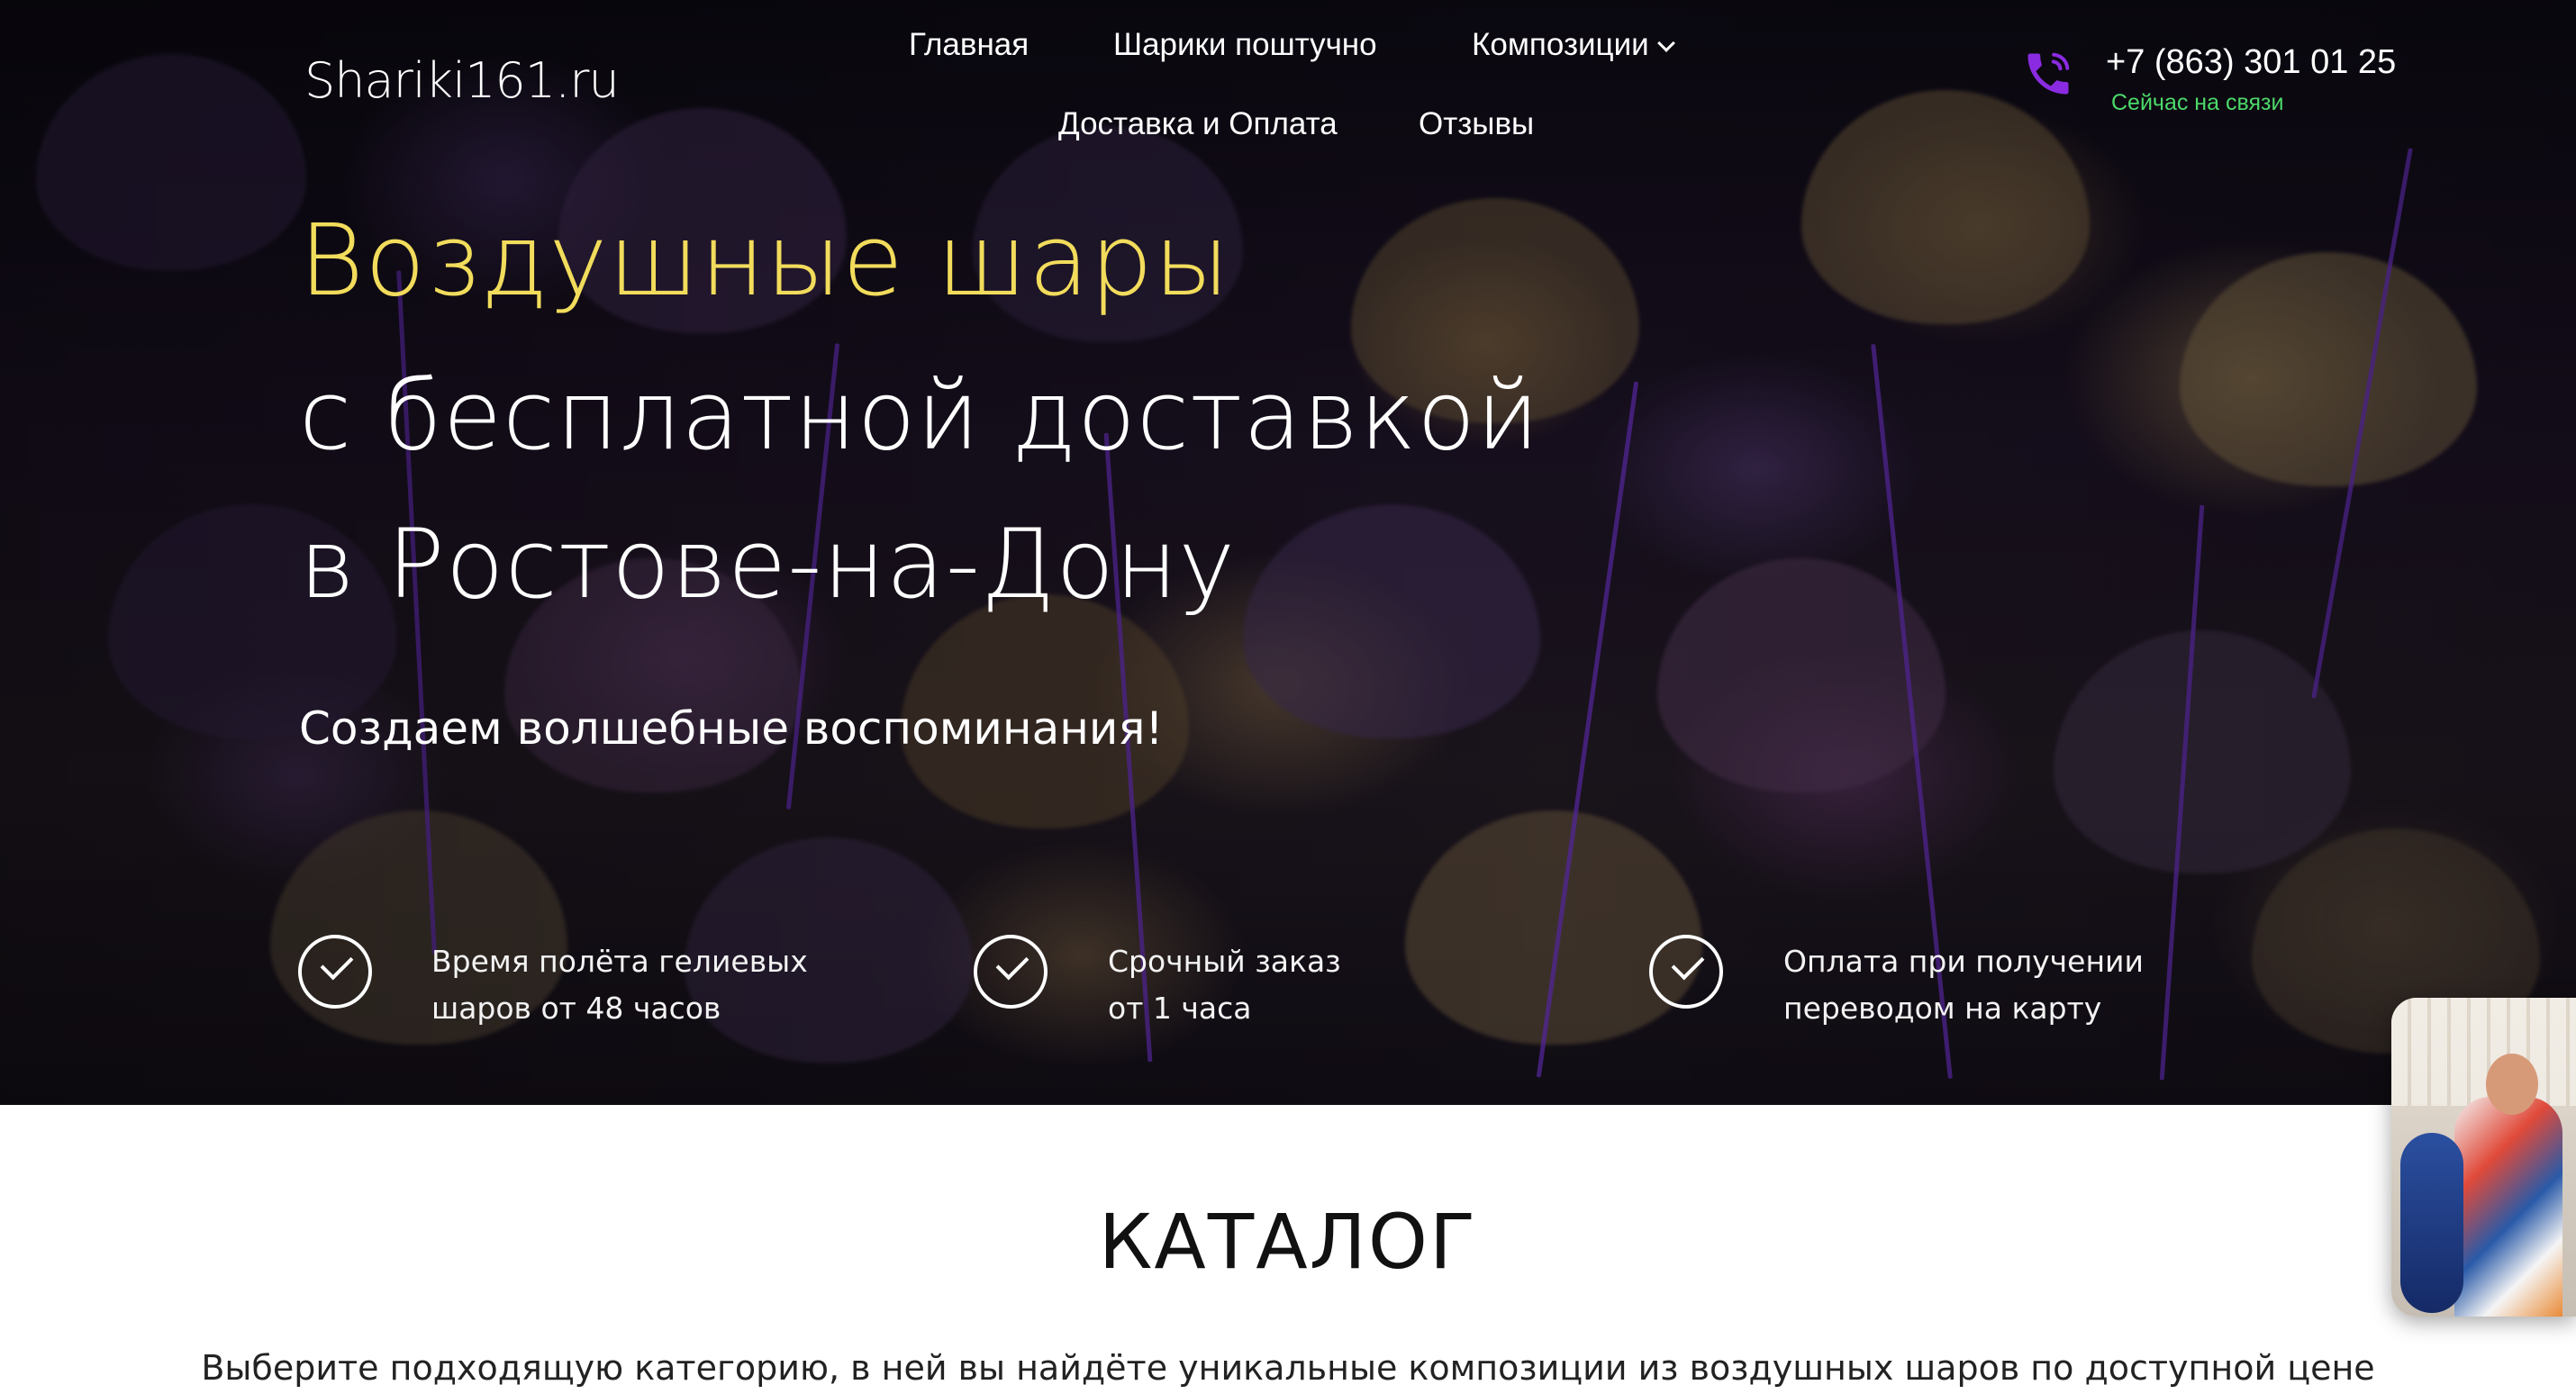 The width and height of the screenshot is (2576, 1394). Describe the element at coordinates (2251, 62) in the screenshot. I see `phone-number: +7 (863) 301 01 25` at that location.